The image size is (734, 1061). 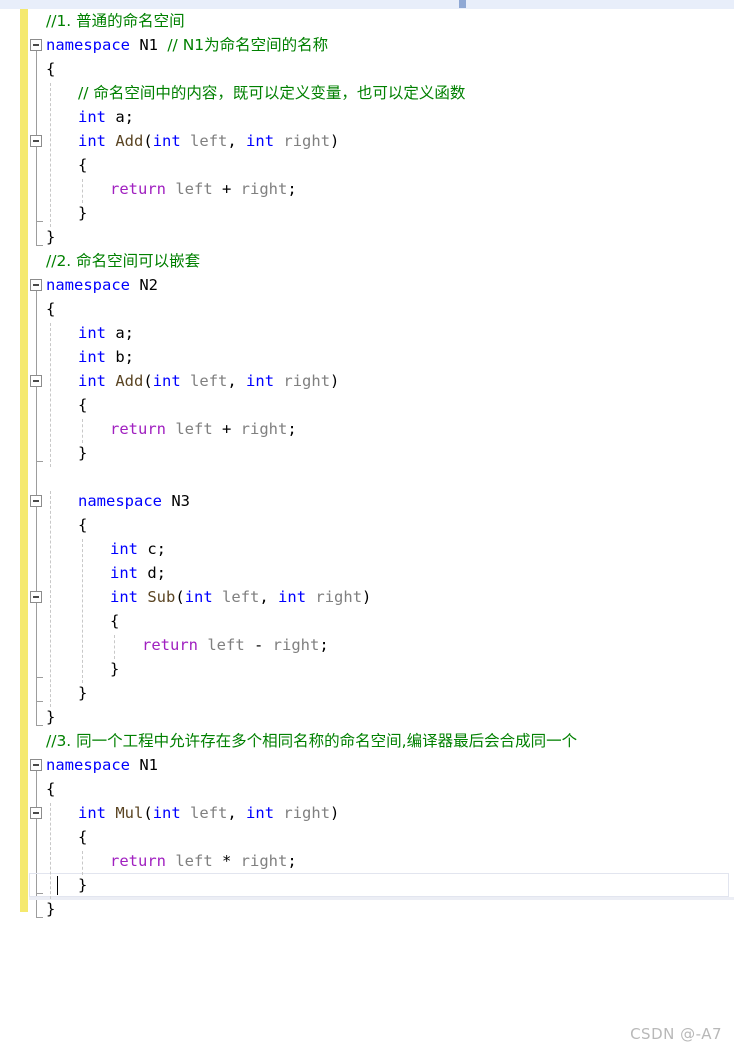 I want to click on scrollbar-thumb, so click(x=462, y=4).